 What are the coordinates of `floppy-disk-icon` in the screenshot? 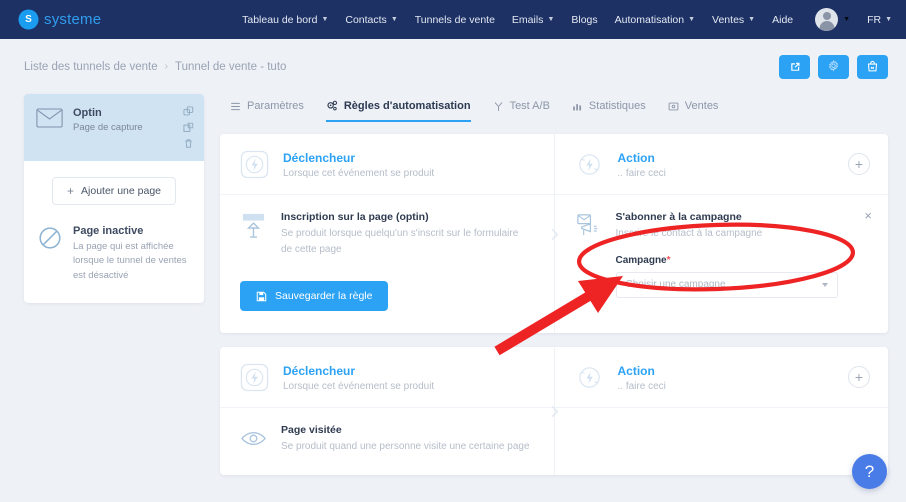 It's located at (261, 296).